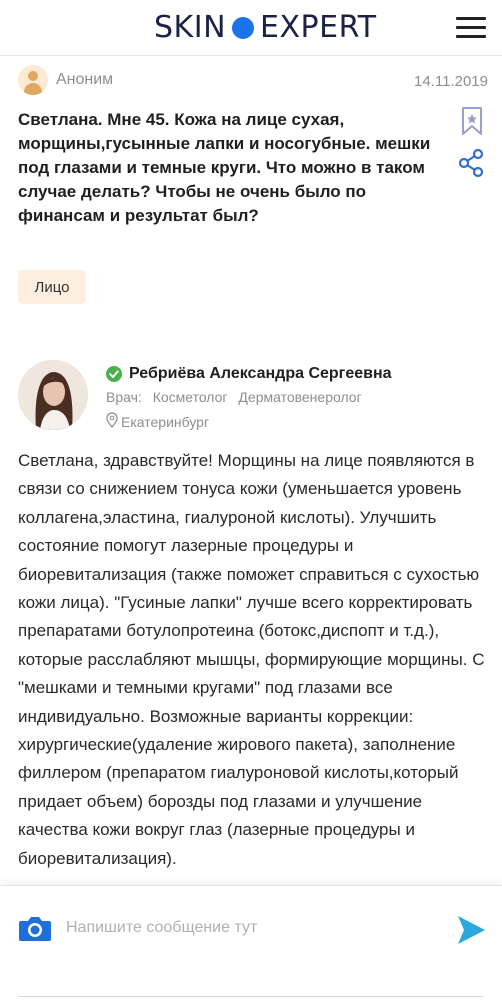 The height and width of the screenshot is (1000, 502). I want to click on compose-bar, so click(251, 931).